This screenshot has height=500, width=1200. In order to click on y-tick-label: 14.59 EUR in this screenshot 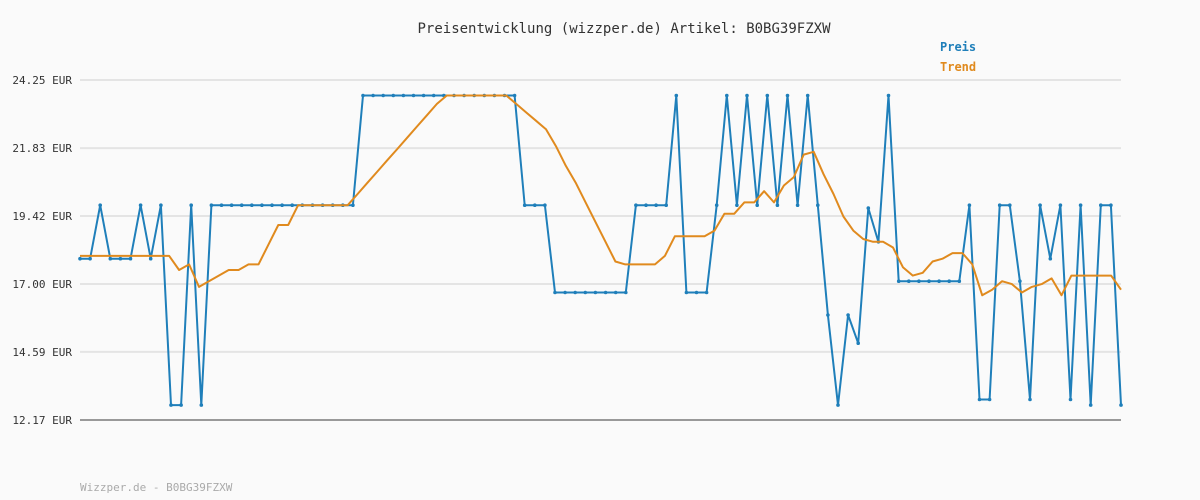, I will do `click(42, 352)`.